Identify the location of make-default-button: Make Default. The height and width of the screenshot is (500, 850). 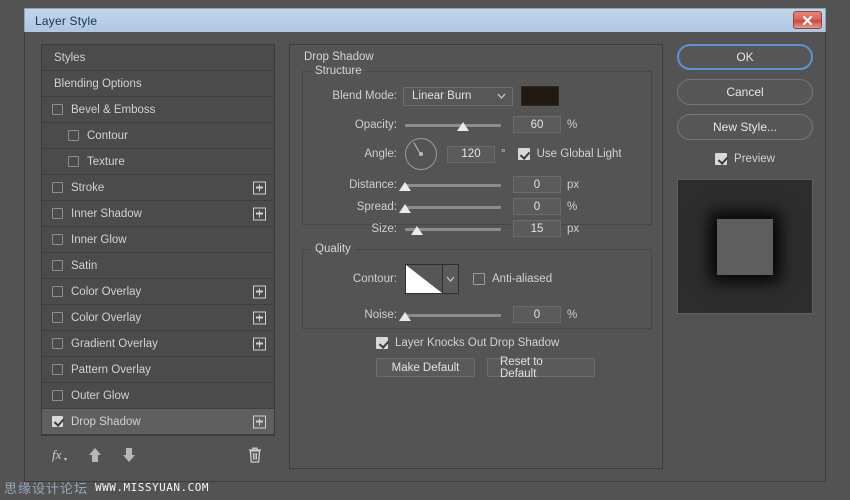
(425, 367).